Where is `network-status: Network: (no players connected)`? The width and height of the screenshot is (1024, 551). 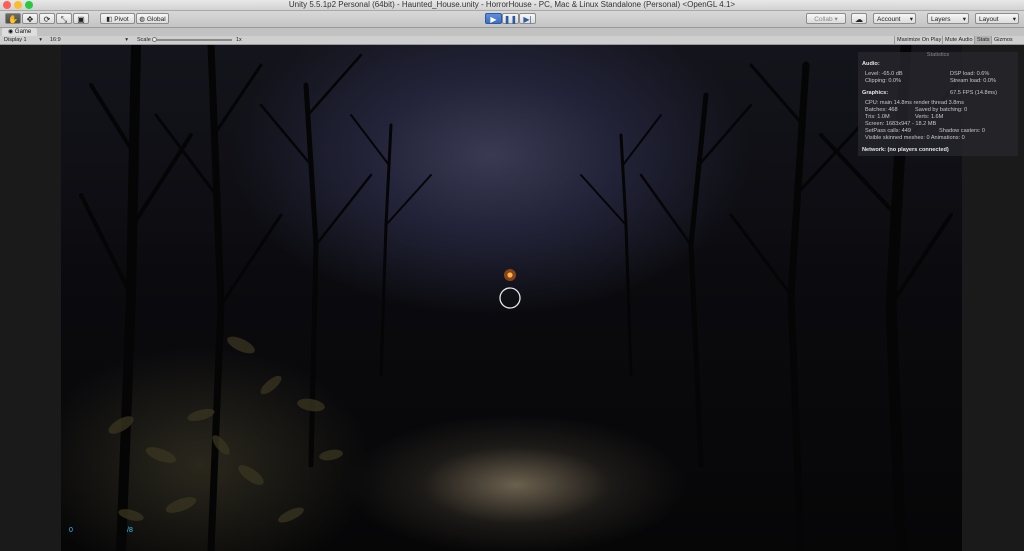 network-status: Network: (no players connected) is located at coordinates (905, 150).